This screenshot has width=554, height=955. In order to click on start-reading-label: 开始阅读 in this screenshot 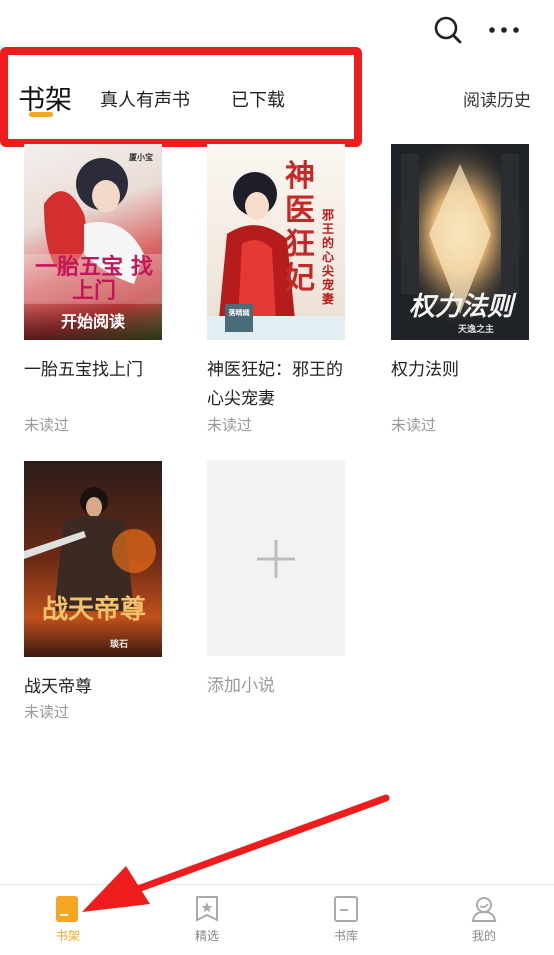, I will do `click(93, 320)`.